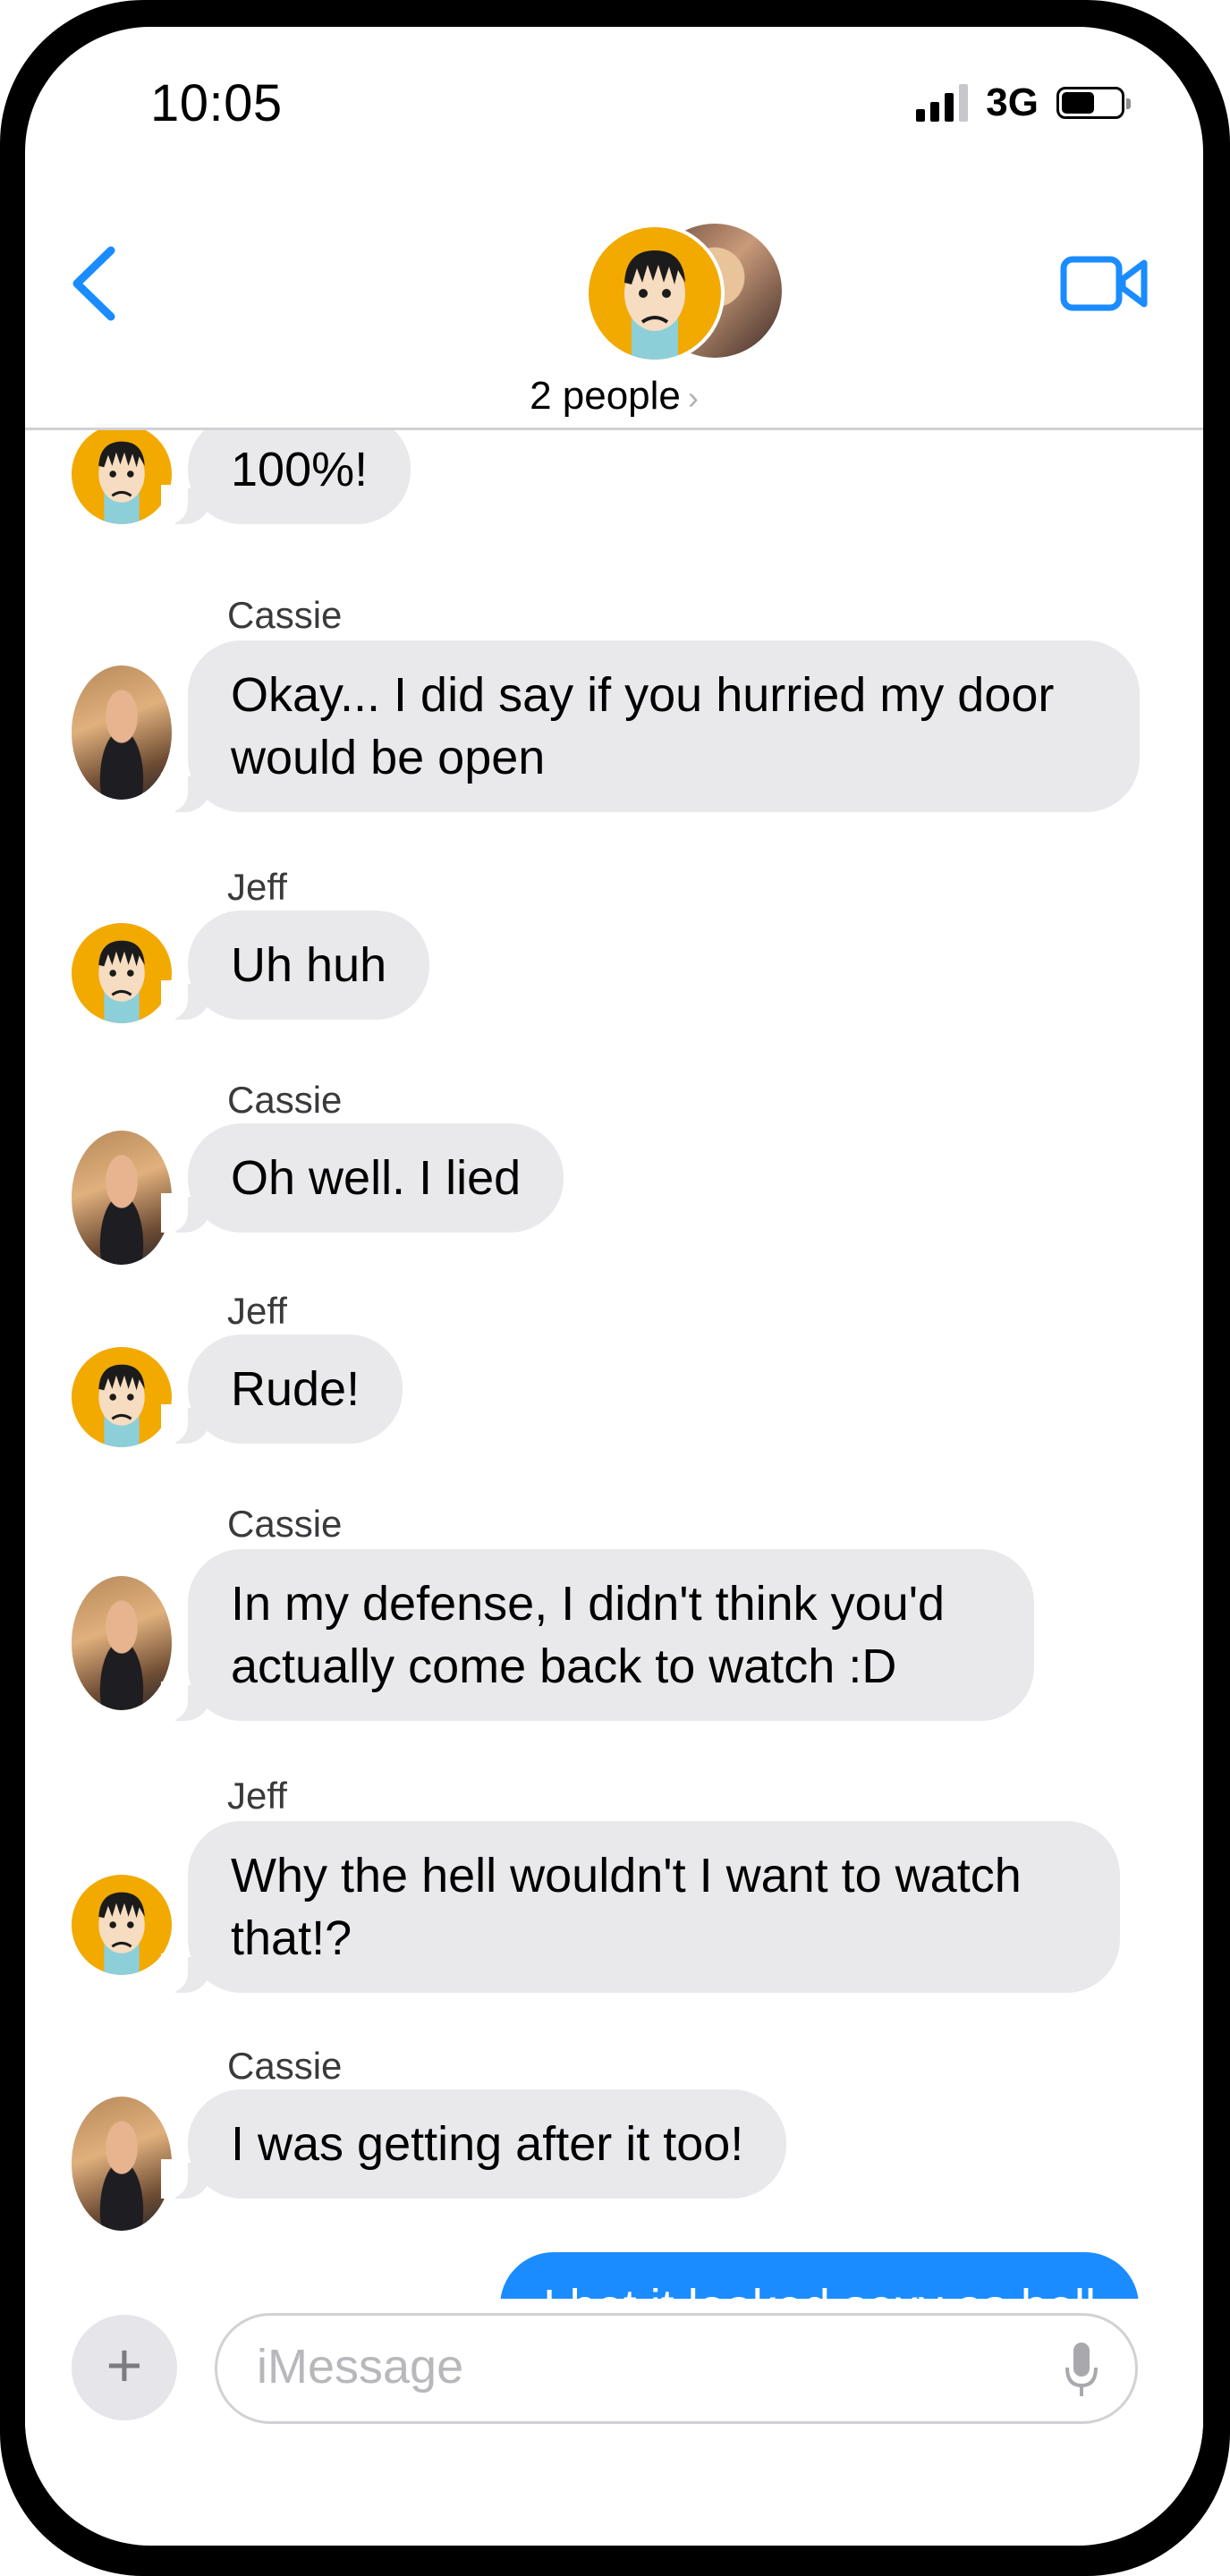 The height and width of the screenshot is (2576, 1230). Describe the element at coordinates (281, 1389) in the screenshot. I see `message-bubble: Rude!` at that location.